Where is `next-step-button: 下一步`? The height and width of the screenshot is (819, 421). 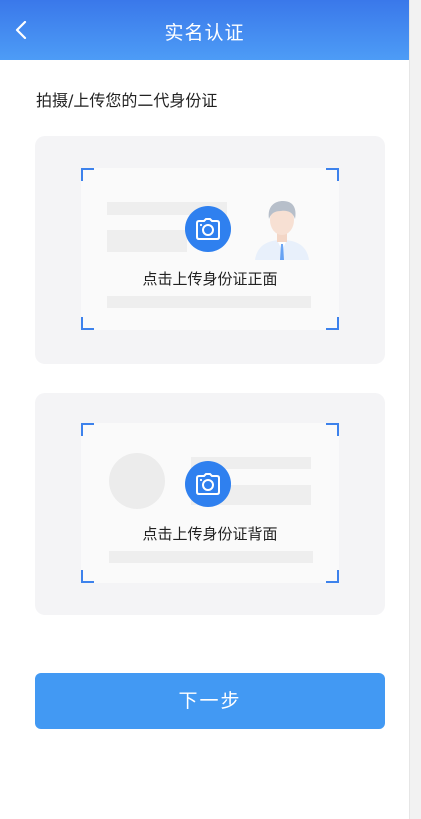
next-step-button: 下一步 is located at coordinates (210, 701).